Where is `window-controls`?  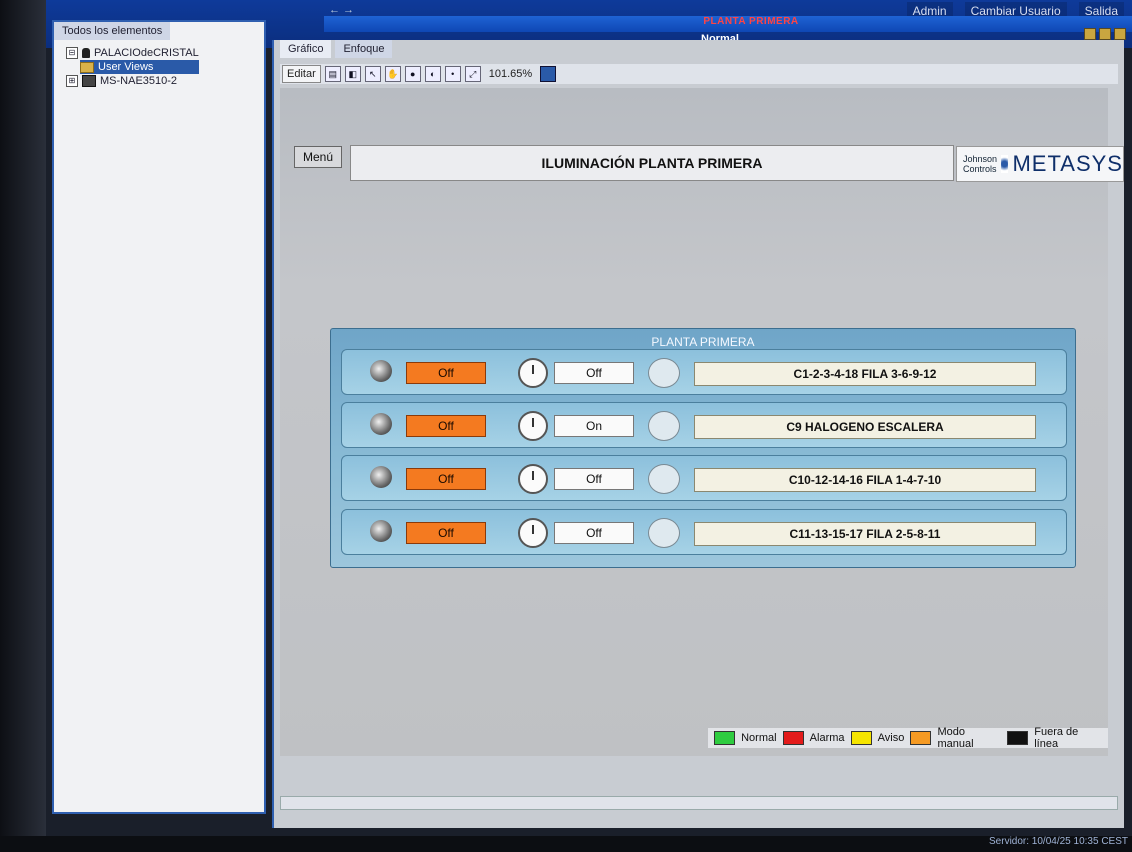 window-controls is located at coordinates (1105, 34).